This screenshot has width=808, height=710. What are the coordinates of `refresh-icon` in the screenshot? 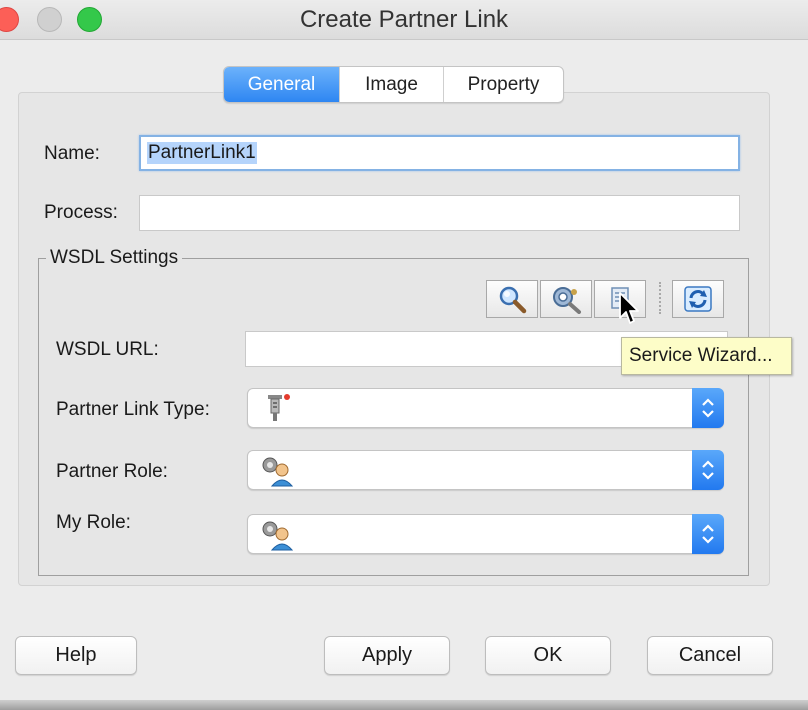 It's located at (698, 299).